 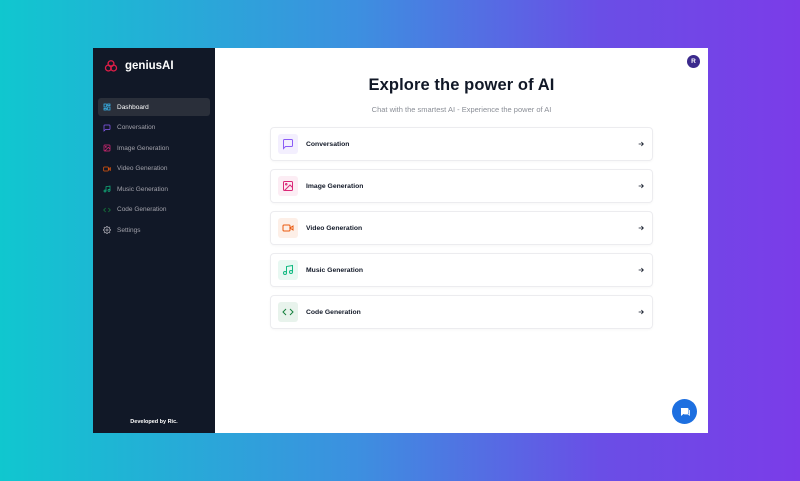 I want to click on sidebar-item-music-generation: Music Generation, so click(x=154, y=189).